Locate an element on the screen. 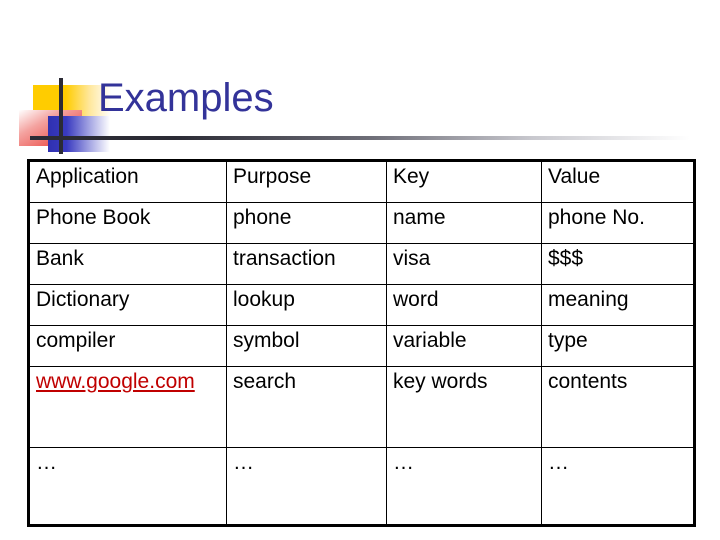 Image resolution: width=720 pixels, height=540 pixels. table-cell-purpose: transaction is located at coordinates (306, 264).